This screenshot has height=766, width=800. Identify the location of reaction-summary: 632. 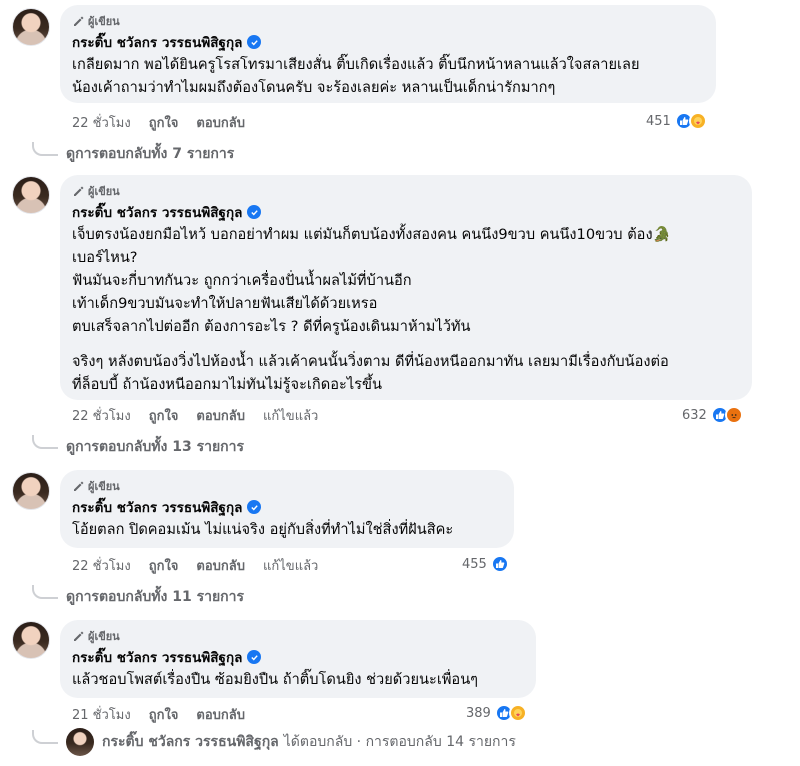
(712, 415).